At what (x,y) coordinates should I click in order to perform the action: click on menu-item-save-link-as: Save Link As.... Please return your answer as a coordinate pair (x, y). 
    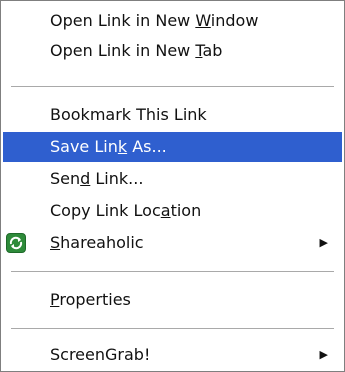
    Looking at the image, I should click on (172, 147).